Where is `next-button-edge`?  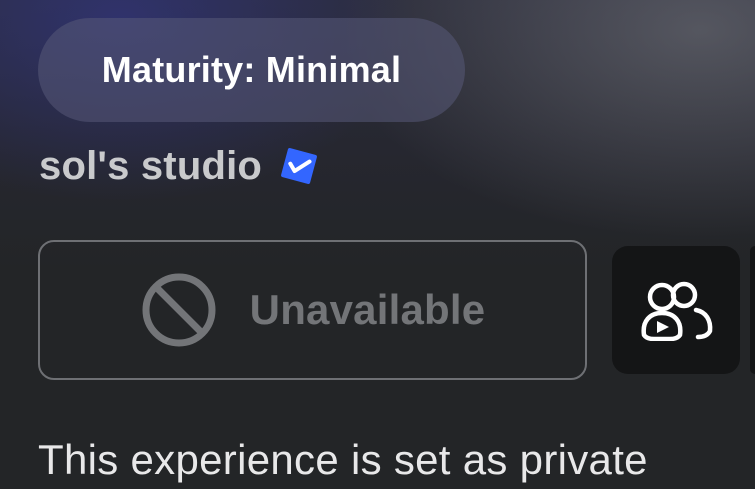
next-button-edge is located at coordinates (752, 310).